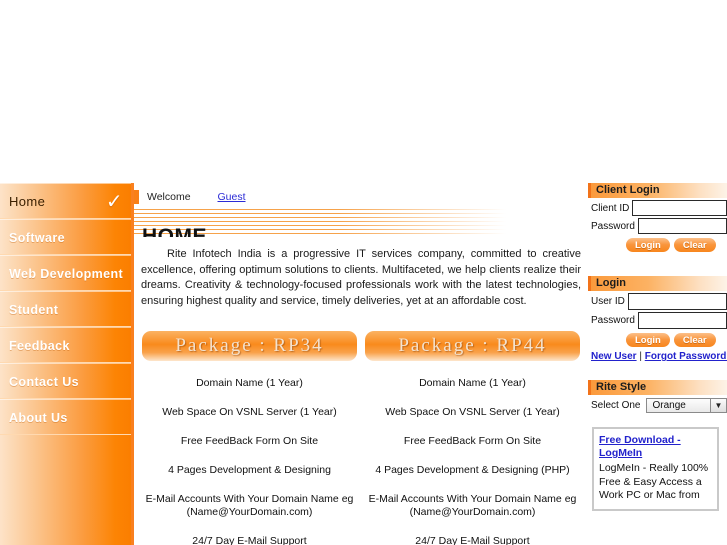 This screenshot has height=545, width=727. What do you see at coordinates (472, 346) in the screenshot?
I see `package-title: Package : RP44` at bounding box center [472, 346].